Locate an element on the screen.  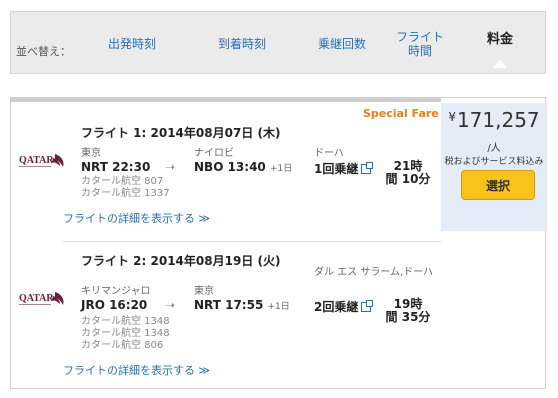
flight-duration: 19時間 35分 is located at coordinates (408, 311).